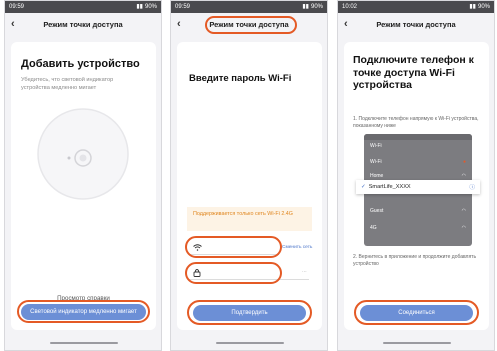  What do you see at coordinates (376, 146) in the screenshot?
I see `wifi-row-label: Wi-Fi` at bounding box center [376, 146].